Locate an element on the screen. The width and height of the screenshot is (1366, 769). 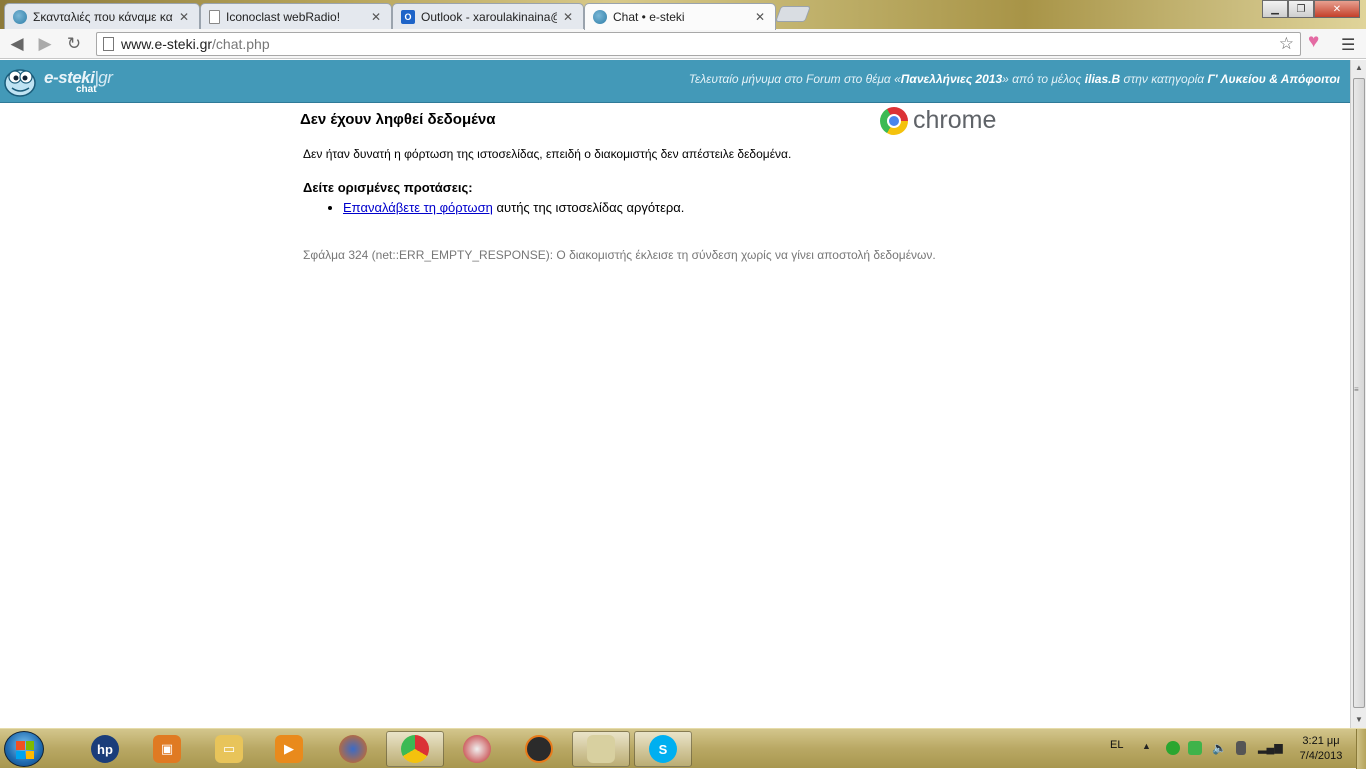
taskbar-app-orange: ▣ is located at coordinates (167, 749).